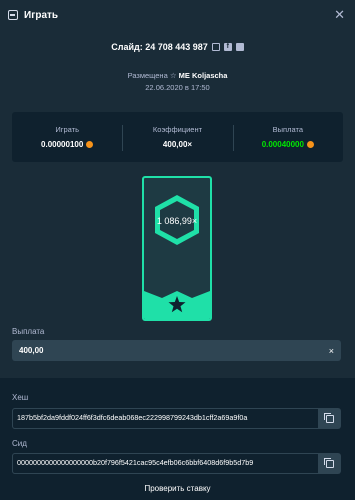  What do you see at coordinates (177, 15) in the screenshot?
I see `modal-header: Играть ✕` at bounding box center [177, 15].